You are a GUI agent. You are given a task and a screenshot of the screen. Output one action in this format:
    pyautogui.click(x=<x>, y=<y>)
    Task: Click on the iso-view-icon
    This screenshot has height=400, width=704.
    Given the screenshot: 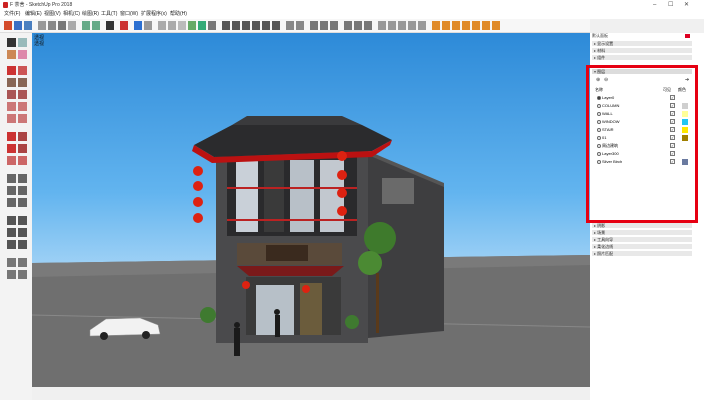 What is the action you would take?
    pyautogui.click(x=226, y=25)
    